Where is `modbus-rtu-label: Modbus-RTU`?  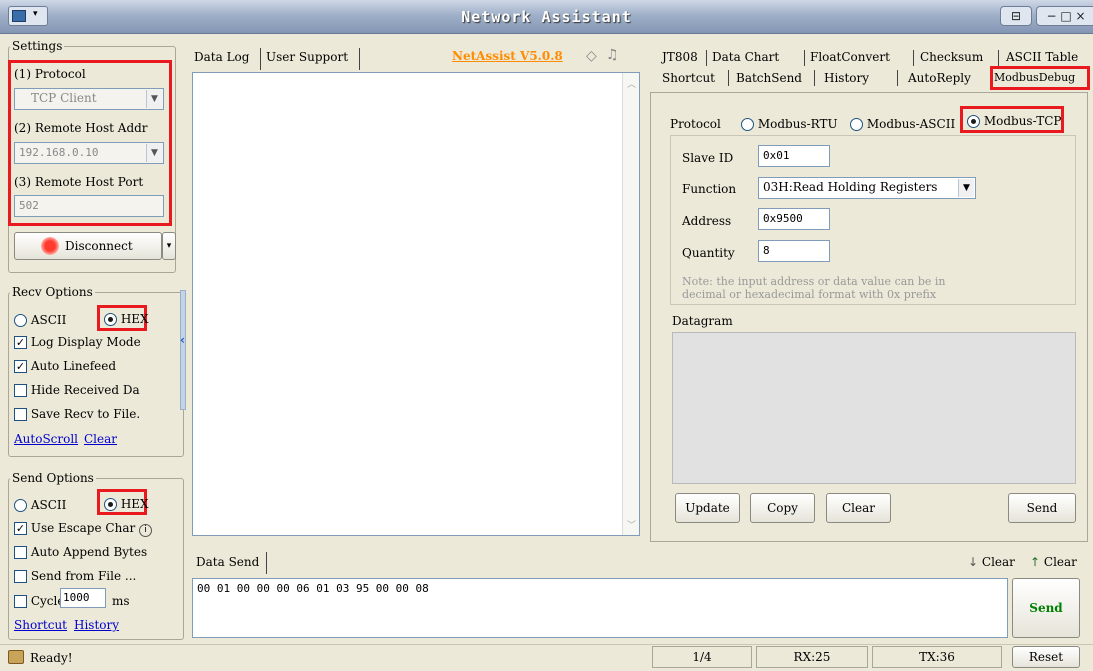
modbus-rtu-label: Modbus-RTU is located at coordinates (797, 124).